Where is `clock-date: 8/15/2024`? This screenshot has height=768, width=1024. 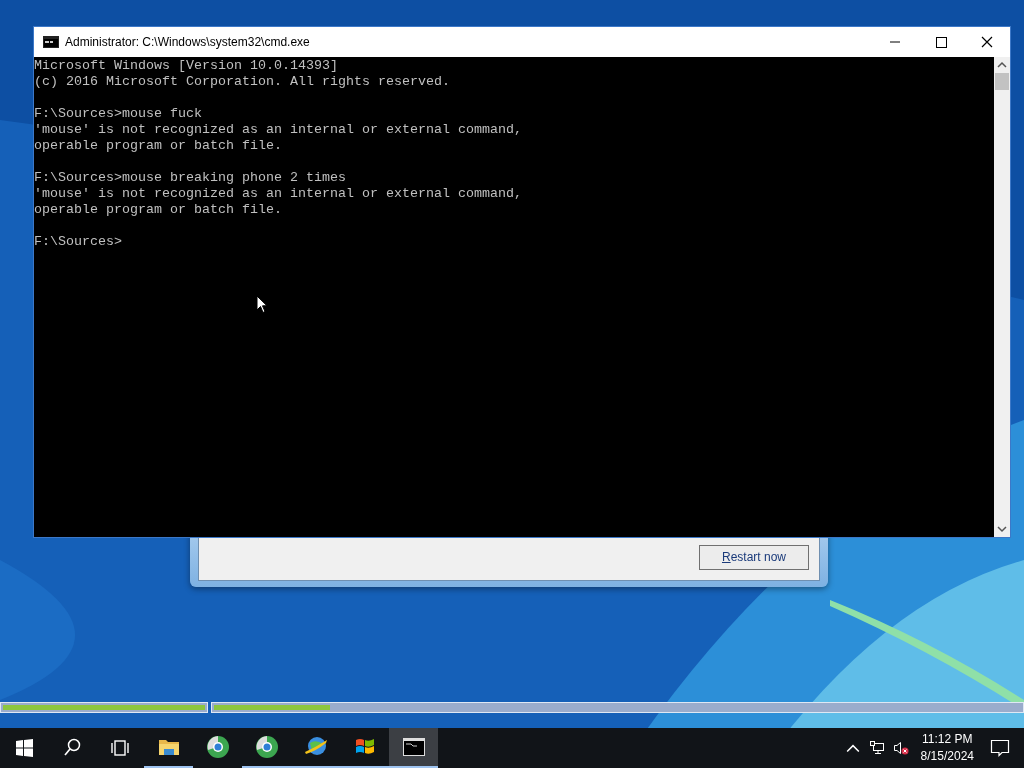
clock-date: 8/15/2024 is located at coordinates (947, 756).